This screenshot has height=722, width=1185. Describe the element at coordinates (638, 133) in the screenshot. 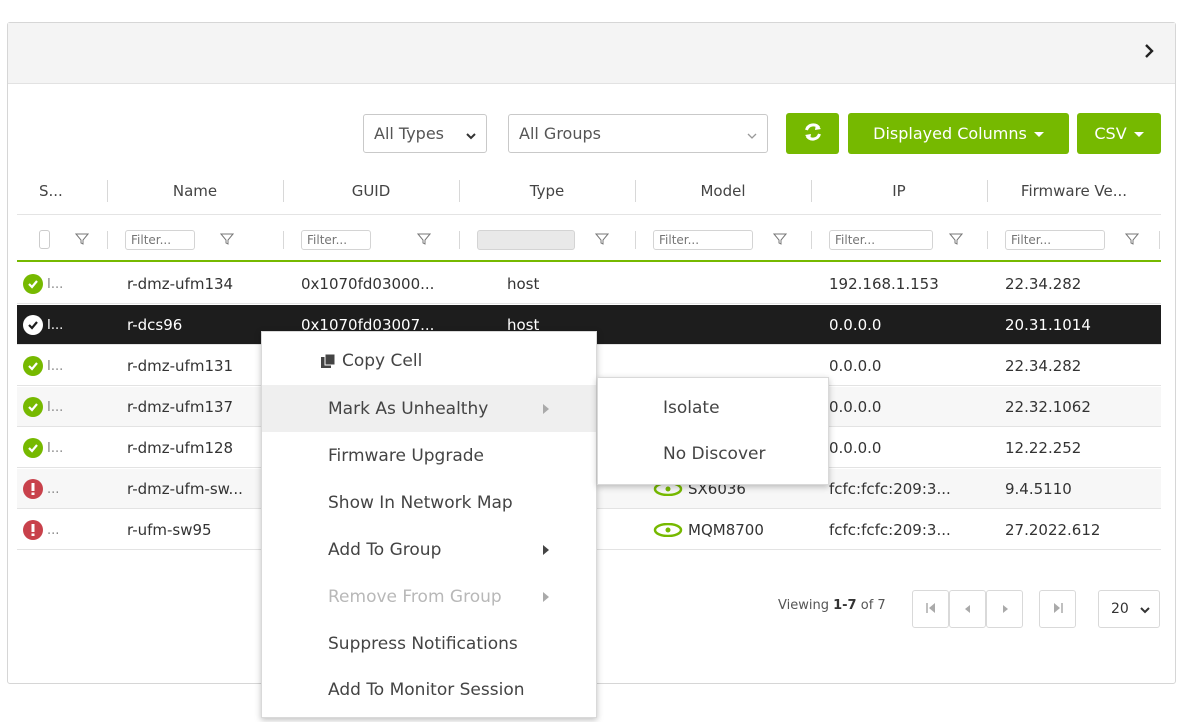

I see `group-filter-select: All Groups` at that location.